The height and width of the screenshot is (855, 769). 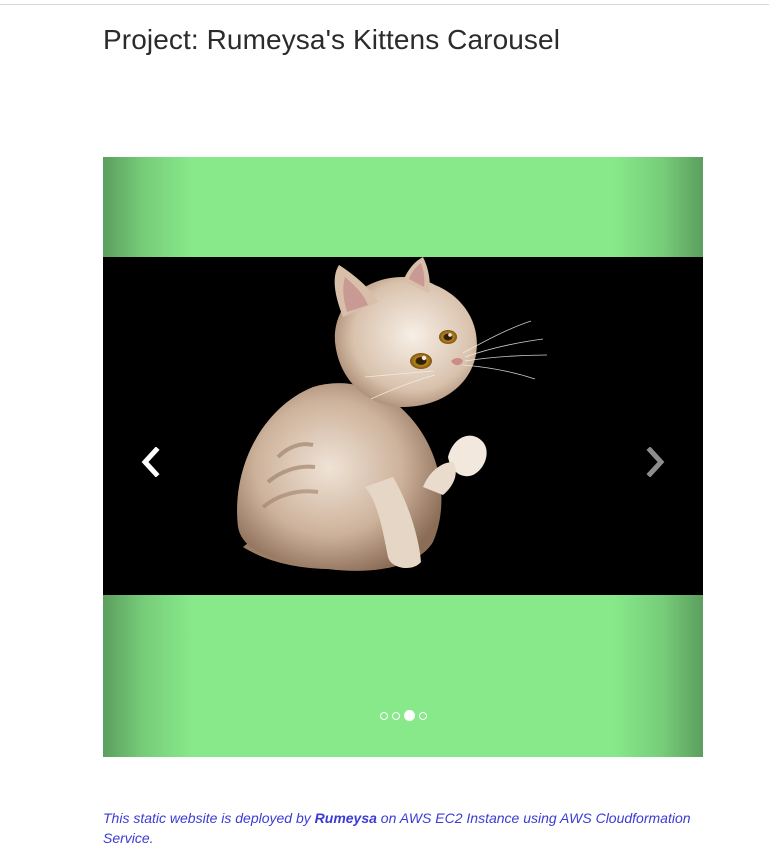 What do you see at coordinates (209, 818) in the screenshot?
I see `footer-prefix: This static website is deployed by` at bounding box center [209, 818].